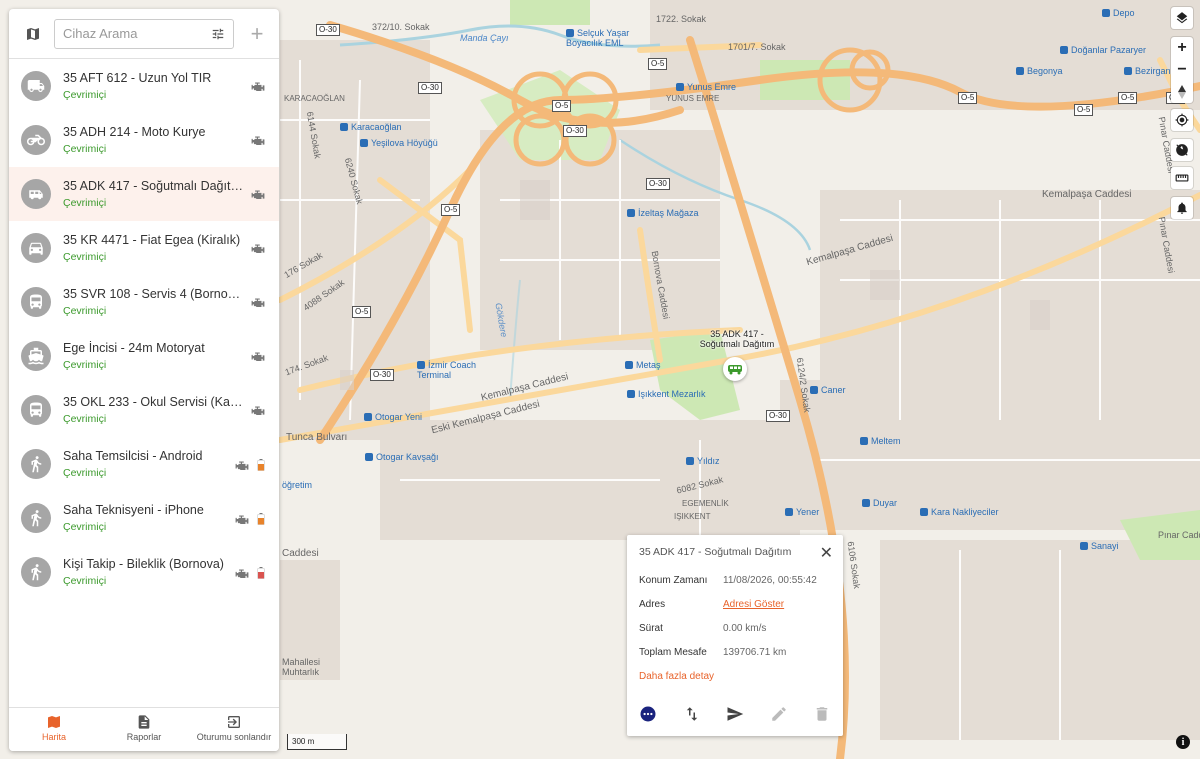 The height and width of the screenshot is (759, 1200). What do you see at coordinates (314, 98) in the screenshot?
I see `map-label-karacaoglan-upper: KARACAOĞLAN` at bounding box center [314, 98].